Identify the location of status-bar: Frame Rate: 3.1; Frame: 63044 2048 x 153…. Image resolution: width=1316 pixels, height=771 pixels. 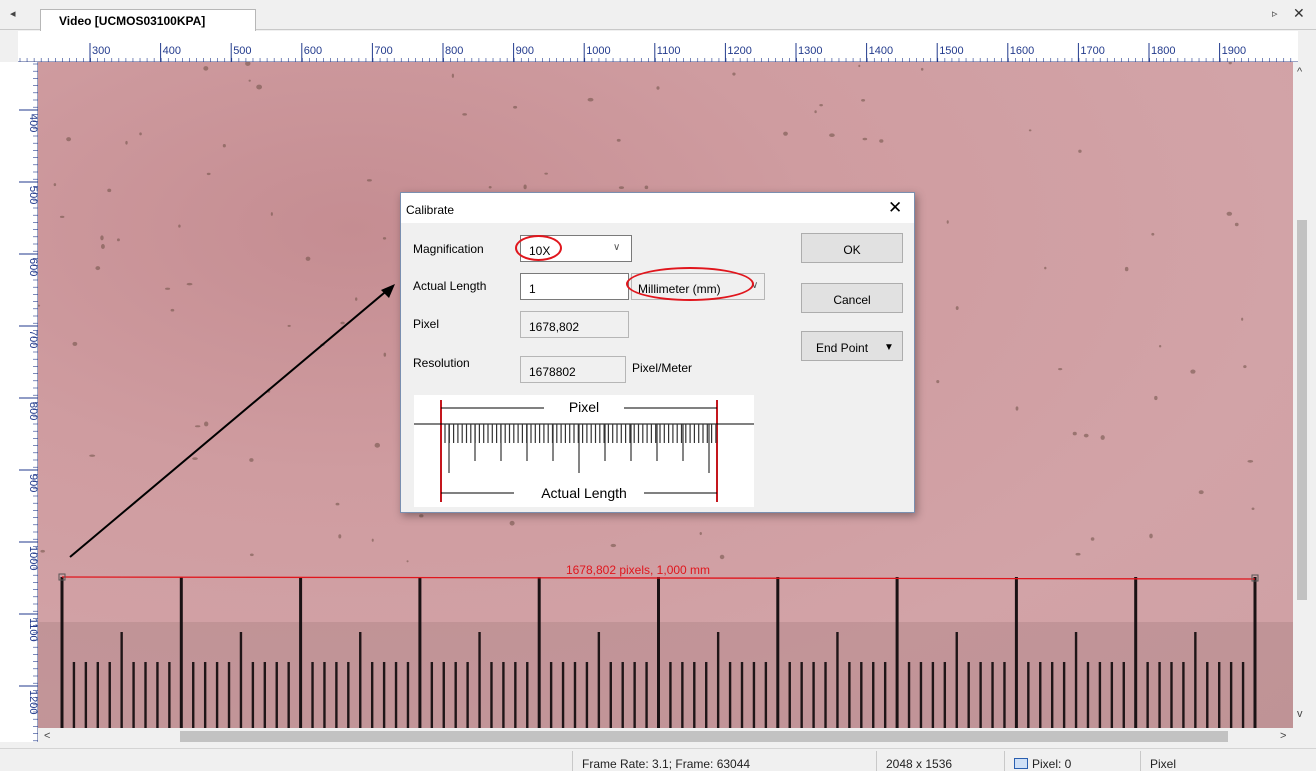
(658, 759).